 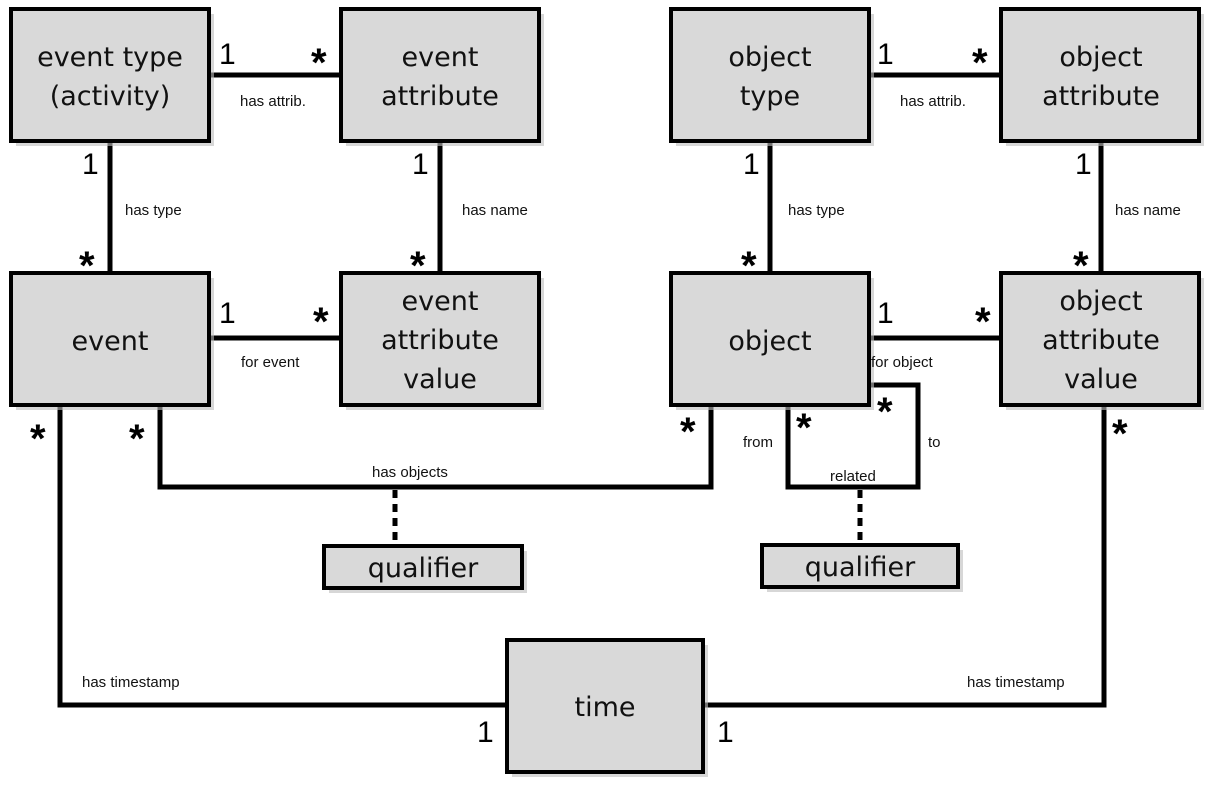 I want to click on entity-label: event type, so click(x=110, y=57).